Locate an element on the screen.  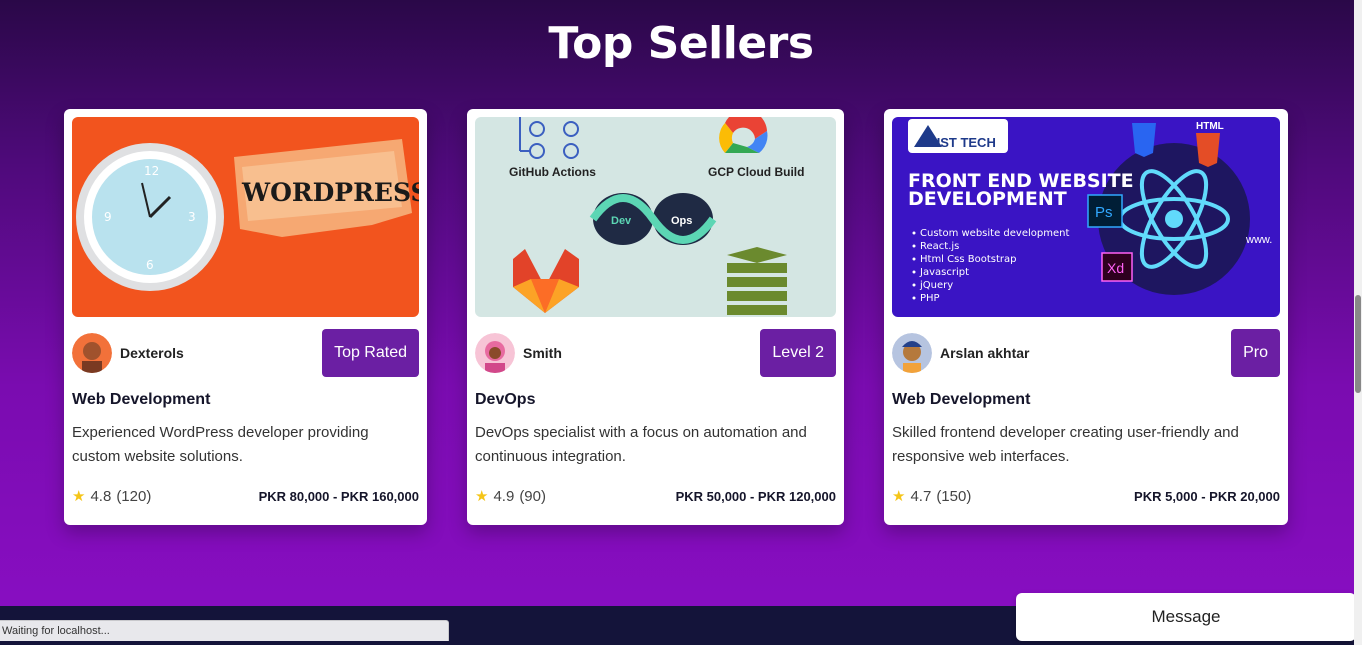
bullet-item: React.js is located at coordinates (939, 246).